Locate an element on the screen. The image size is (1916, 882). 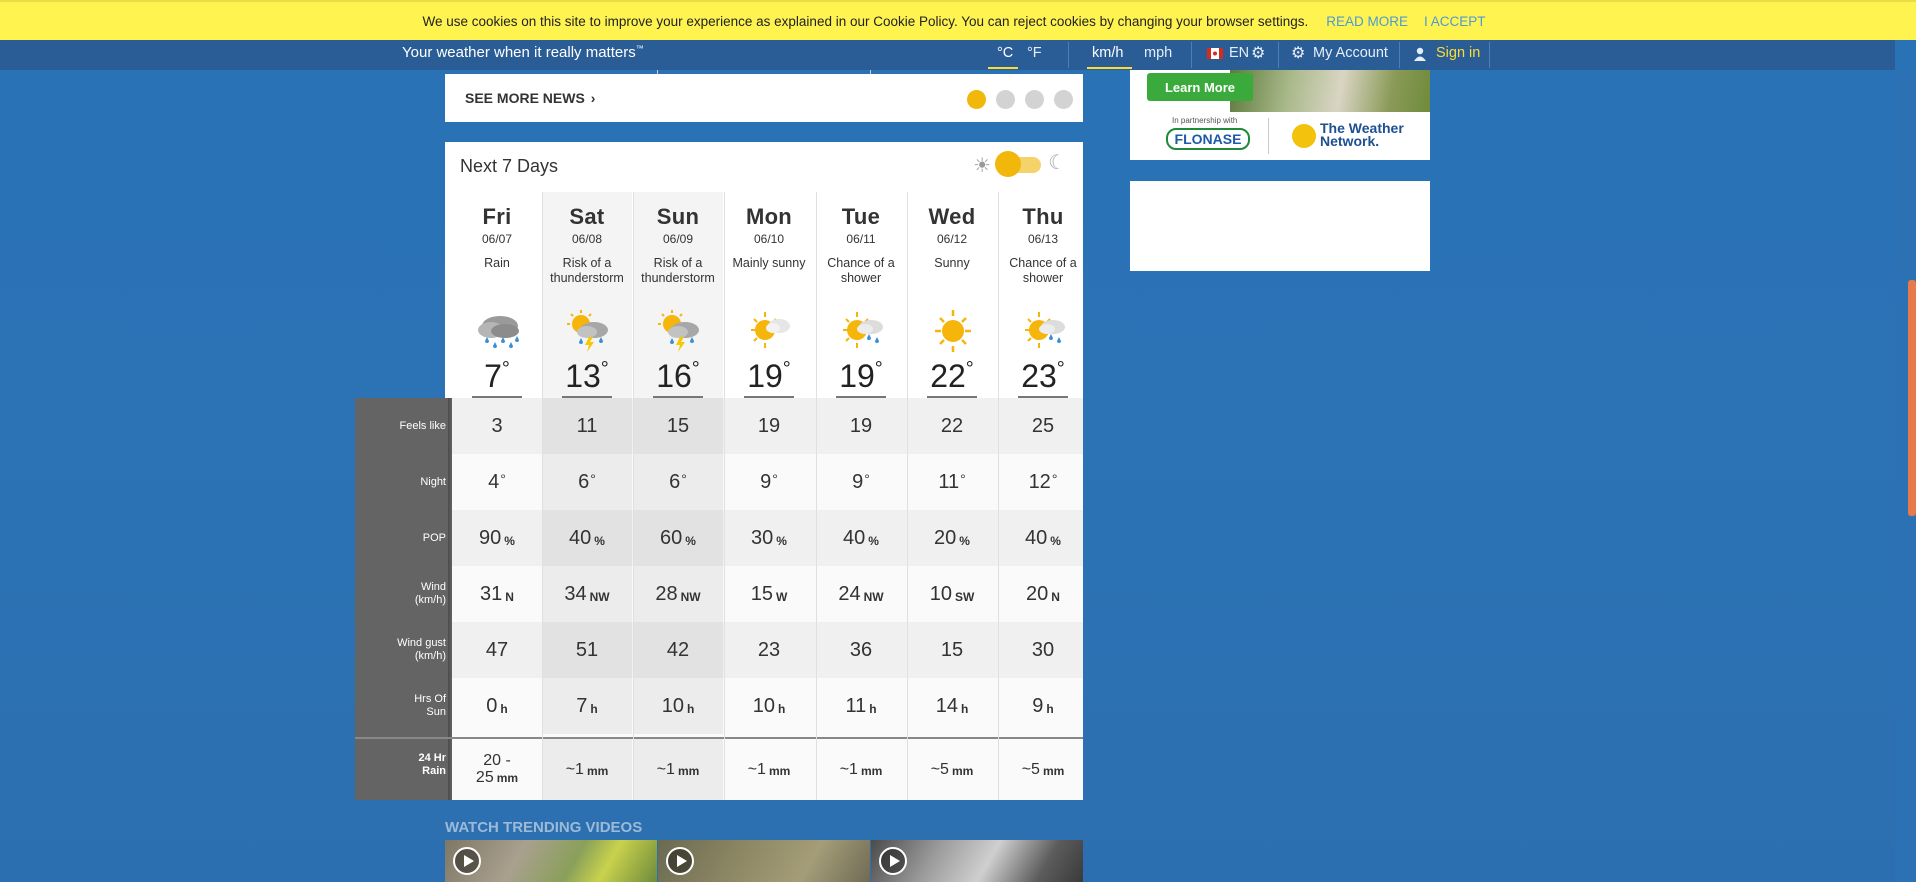
table-cell: 22 is located at coordinates (952, 425).